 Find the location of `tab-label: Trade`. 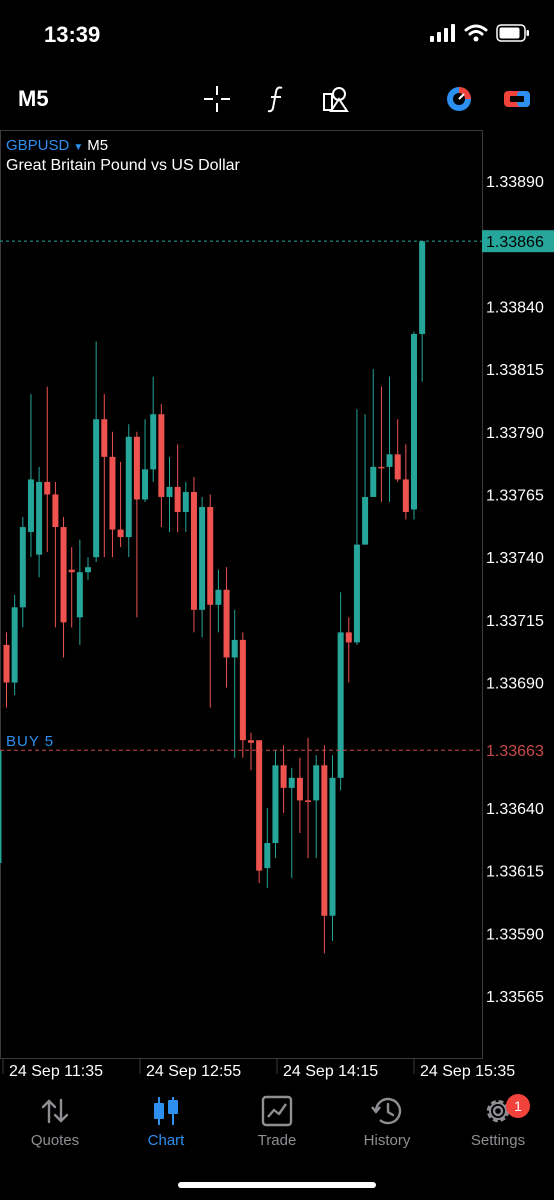

tab-label: Trade is located at coordinates (277, 1140).